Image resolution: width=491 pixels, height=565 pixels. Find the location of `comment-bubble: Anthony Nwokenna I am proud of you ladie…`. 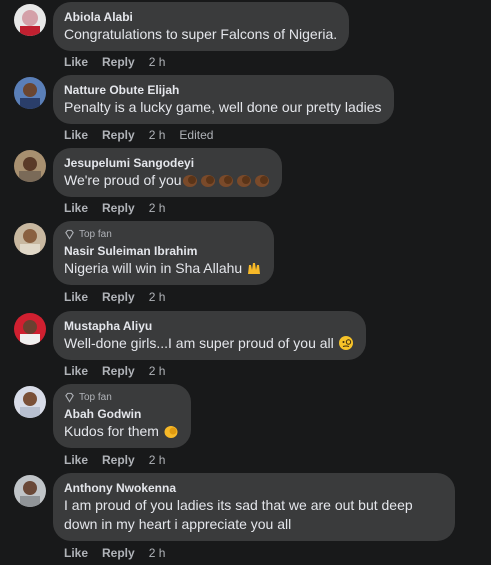

comment-bubble: Anthony Nwokenna I am proud of you ladie… is located at coordinates (254, 507).